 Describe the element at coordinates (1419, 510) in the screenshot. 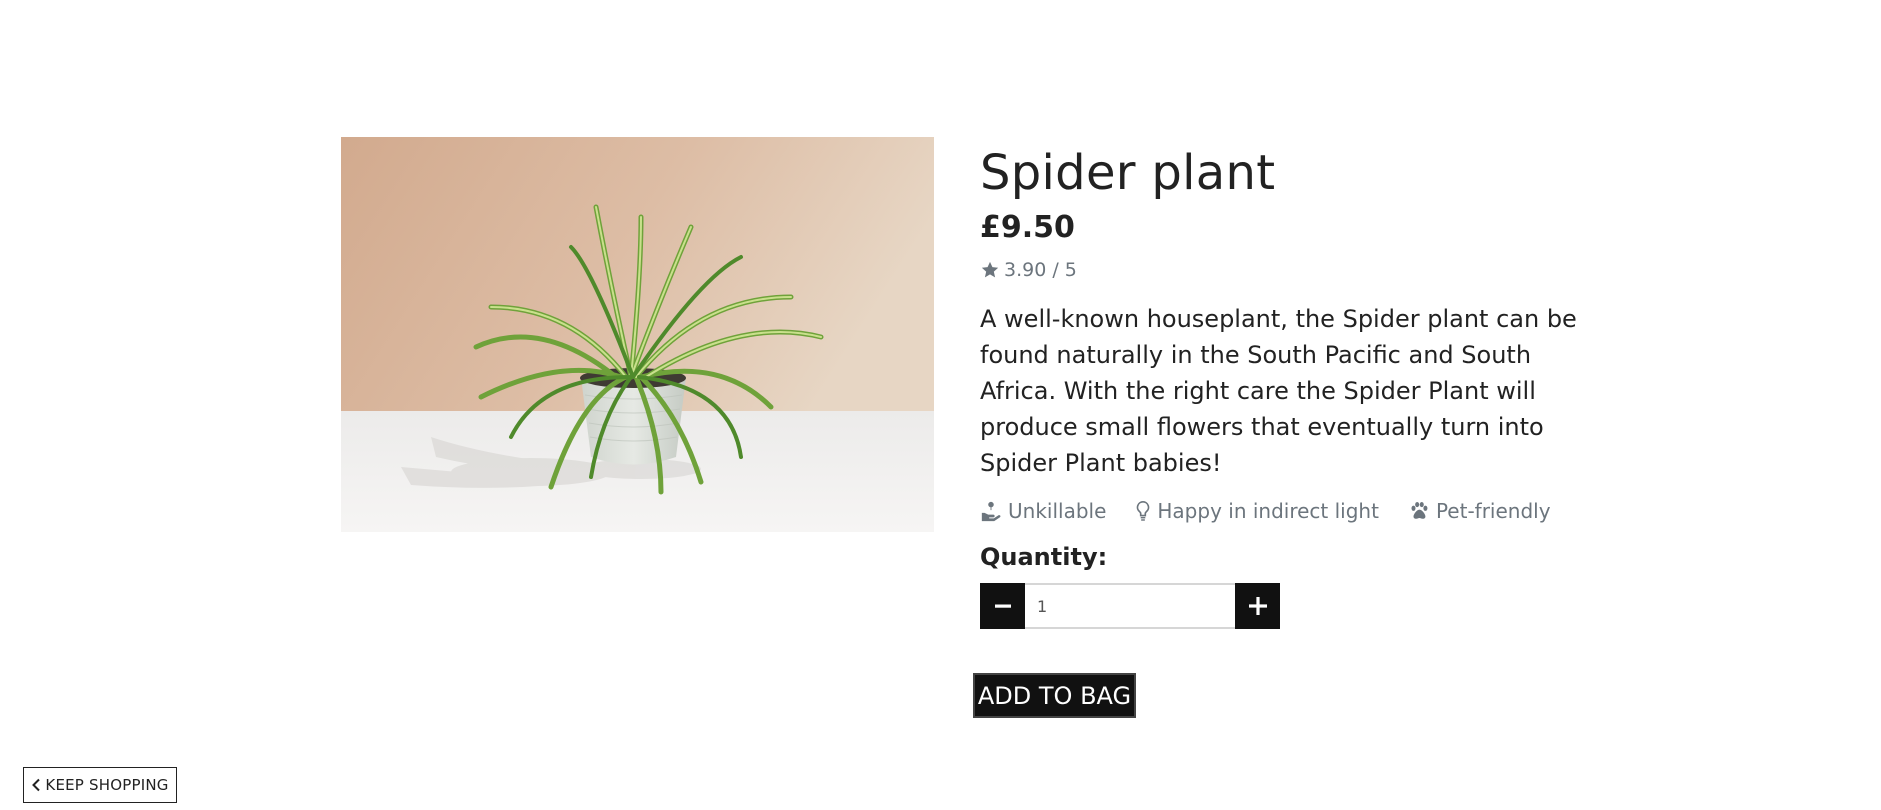

I see `paw-icon` at that location.